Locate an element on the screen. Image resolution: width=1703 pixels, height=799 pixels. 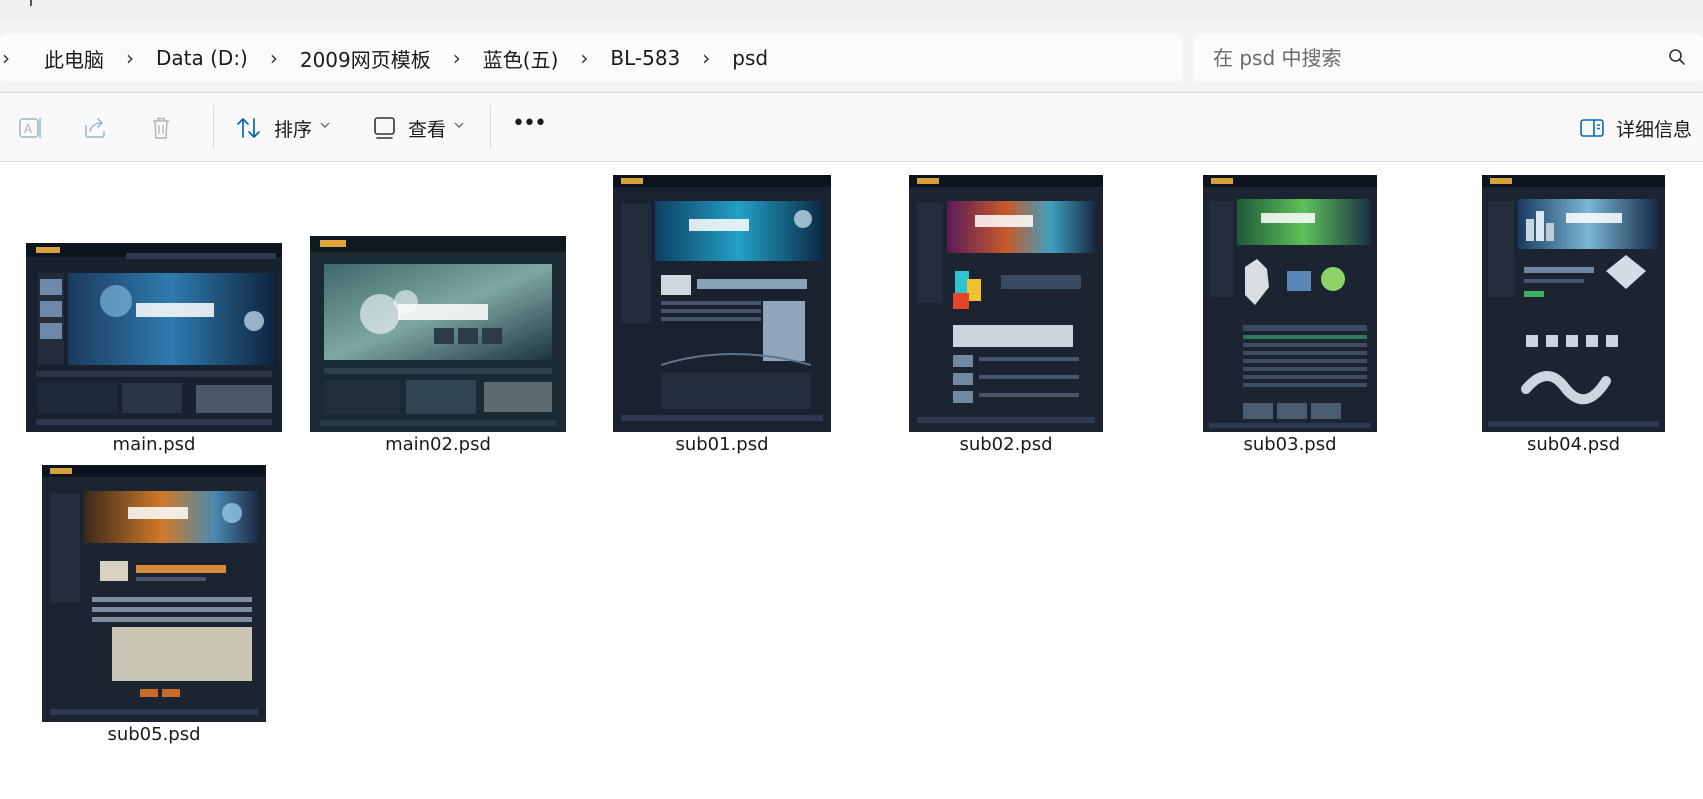
breadcrumb-item-psd: psd is located at coordinates (750, 58).